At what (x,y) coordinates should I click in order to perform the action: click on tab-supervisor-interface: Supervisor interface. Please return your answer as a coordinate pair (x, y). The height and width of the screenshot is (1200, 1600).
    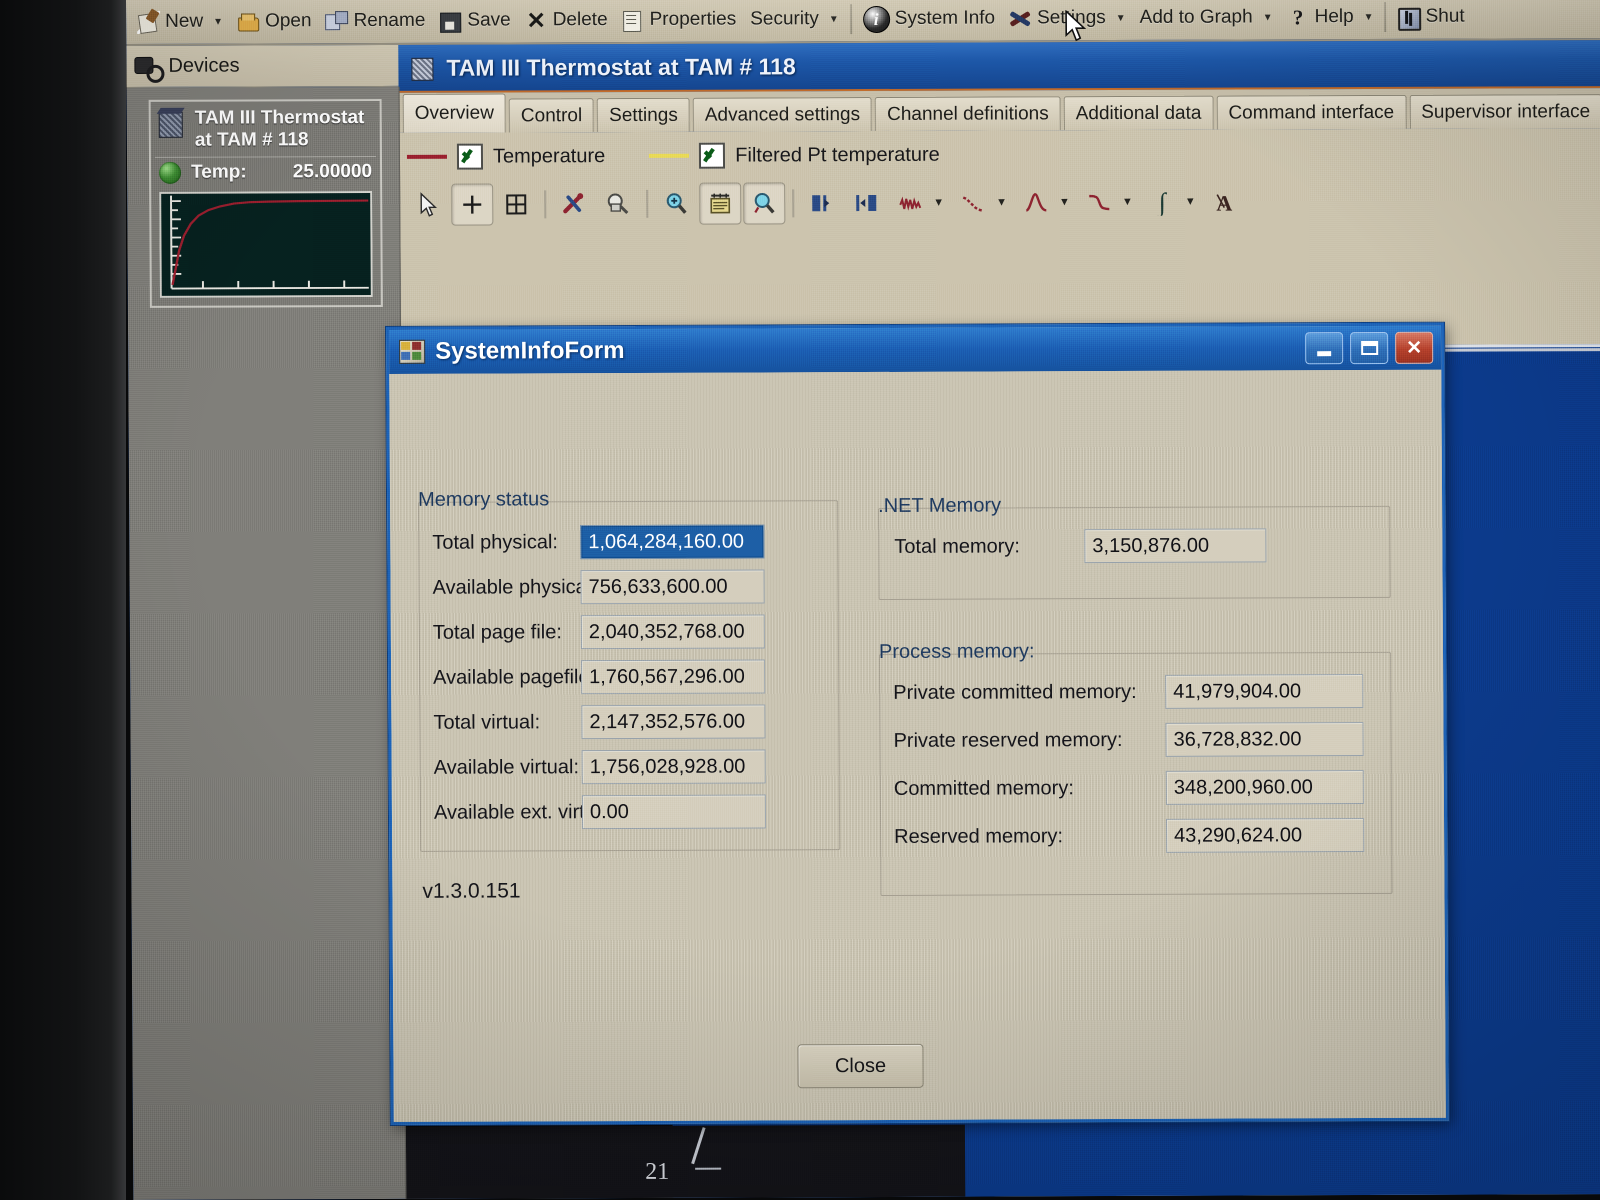
    Looking at the image, I should click on (1504, 111).